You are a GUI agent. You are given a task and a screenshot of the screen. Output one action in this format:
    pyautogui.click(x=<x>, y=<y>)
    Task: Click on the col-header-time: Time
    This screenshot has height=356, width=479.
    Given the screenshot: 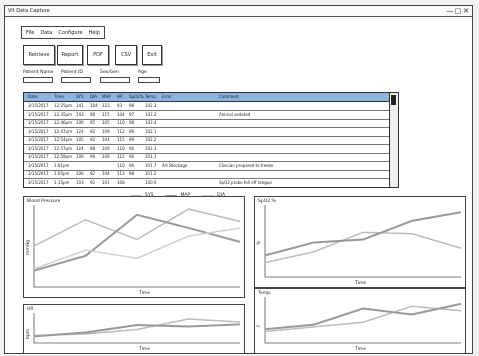 What is the action you would take?
    pyautogui.click(x=59, y=97)
    